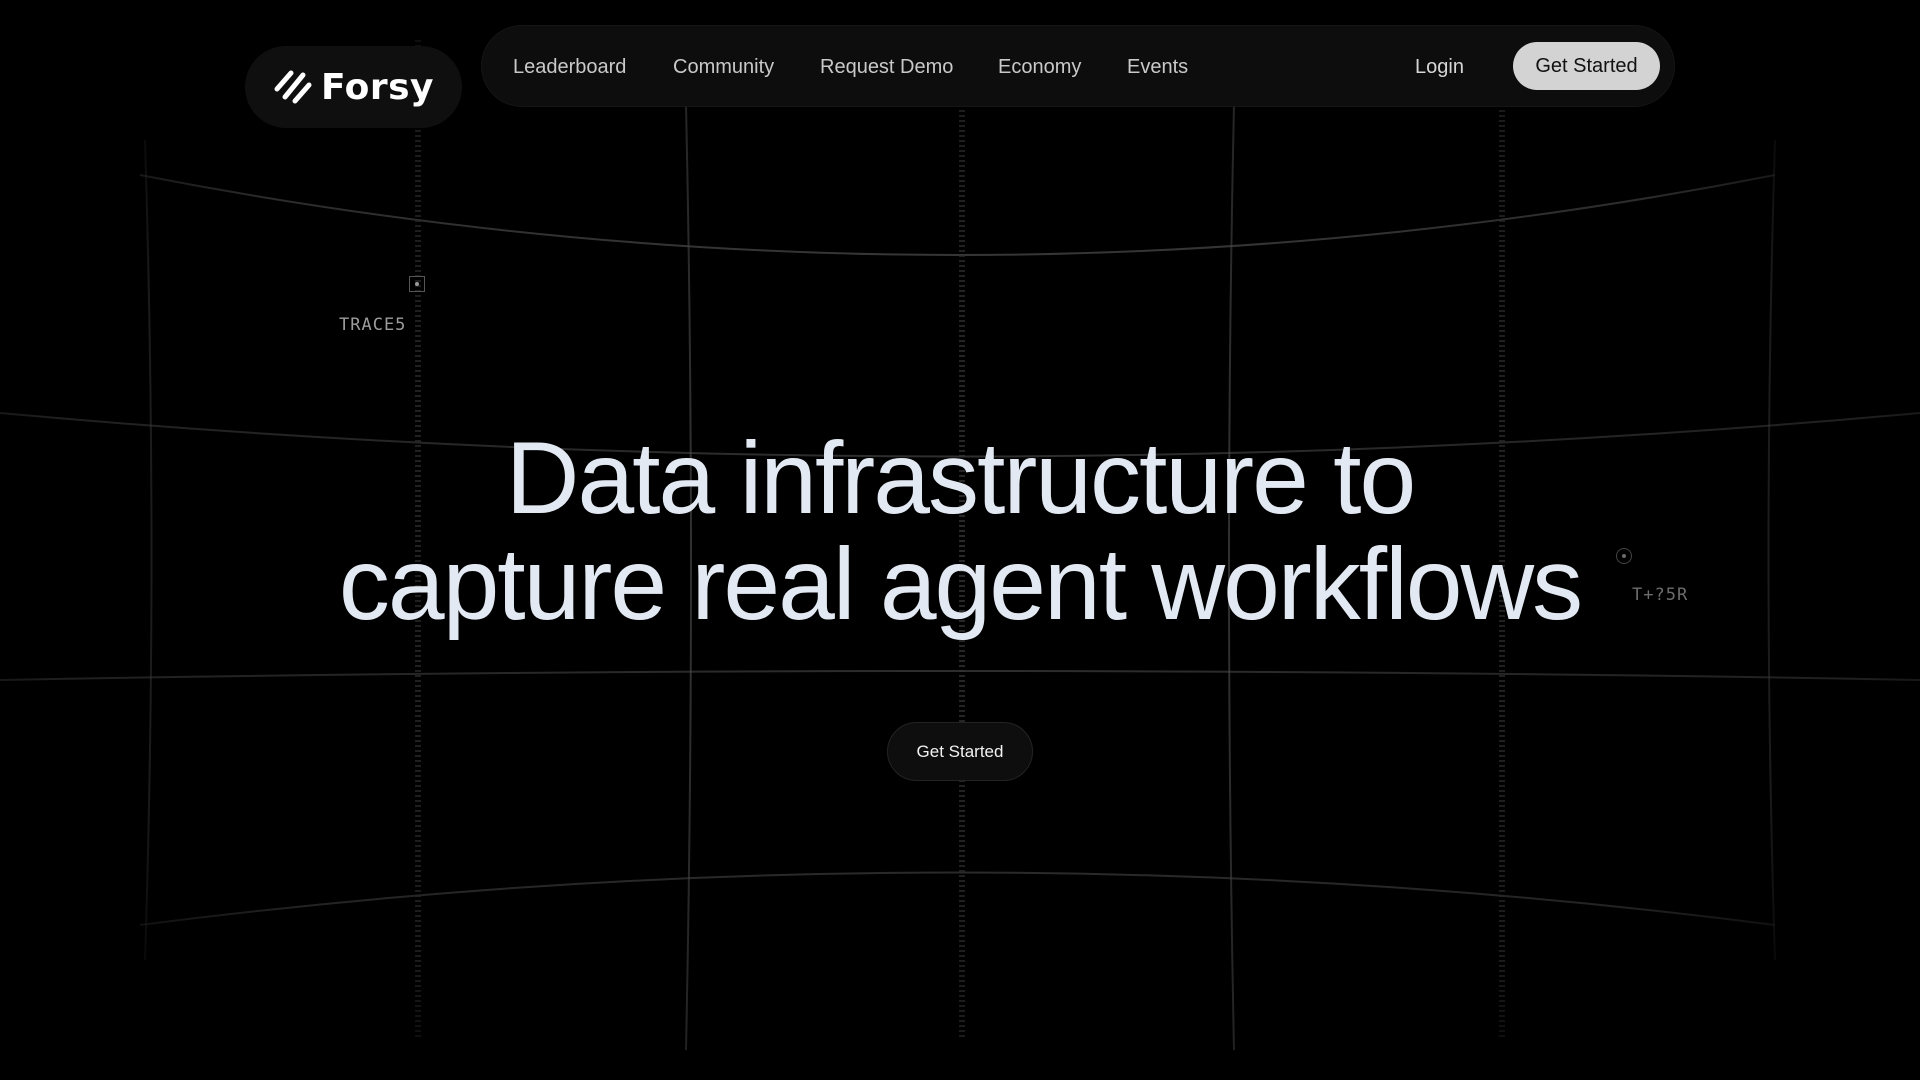 This screenshot has width=1920, height=1080. I want to click on brand-logo: Forsy, so click(353, 87).